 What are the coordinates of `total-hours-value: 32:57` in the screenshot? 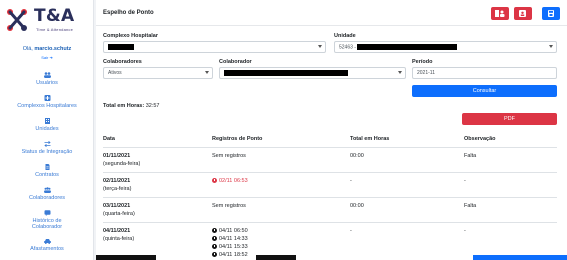 It's located at (152, 106).